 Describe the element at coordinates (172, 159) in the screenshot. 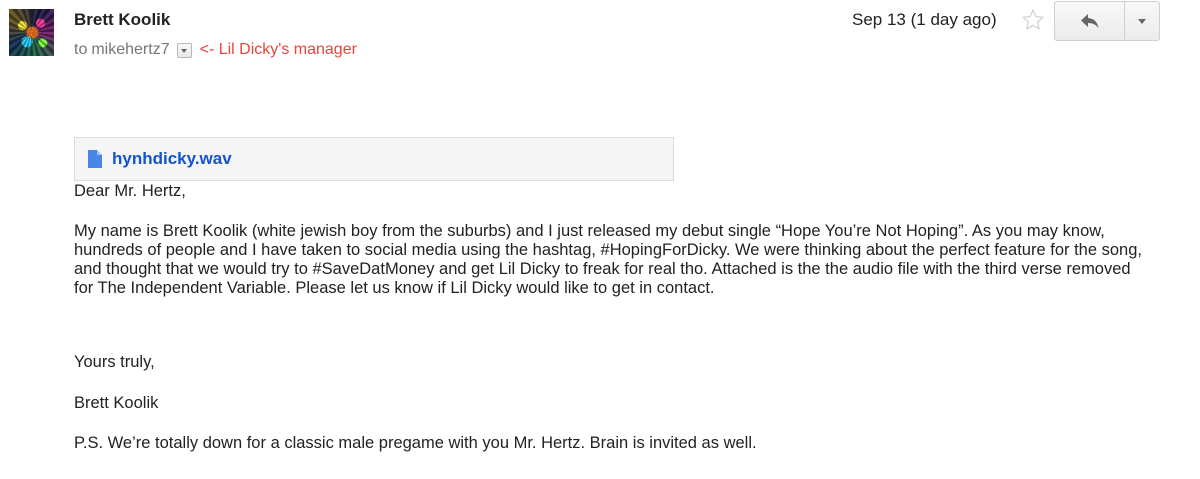

I see `attachment-filename: hynhdicky.wav` at that location.